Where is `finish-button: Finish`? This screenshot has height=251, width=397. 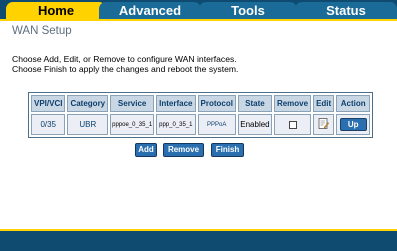 finish-button: Finish is located at coordinates (227, 150).